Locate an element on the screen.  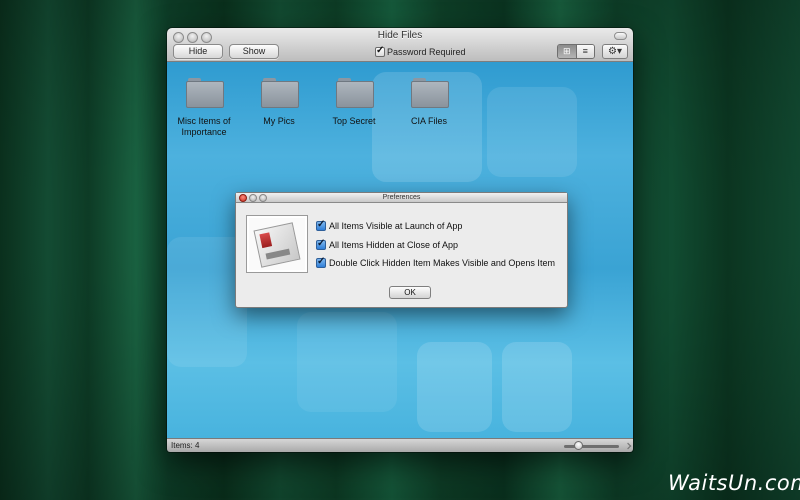
launch-visible-checkbox is located at coordinates (321, 225).